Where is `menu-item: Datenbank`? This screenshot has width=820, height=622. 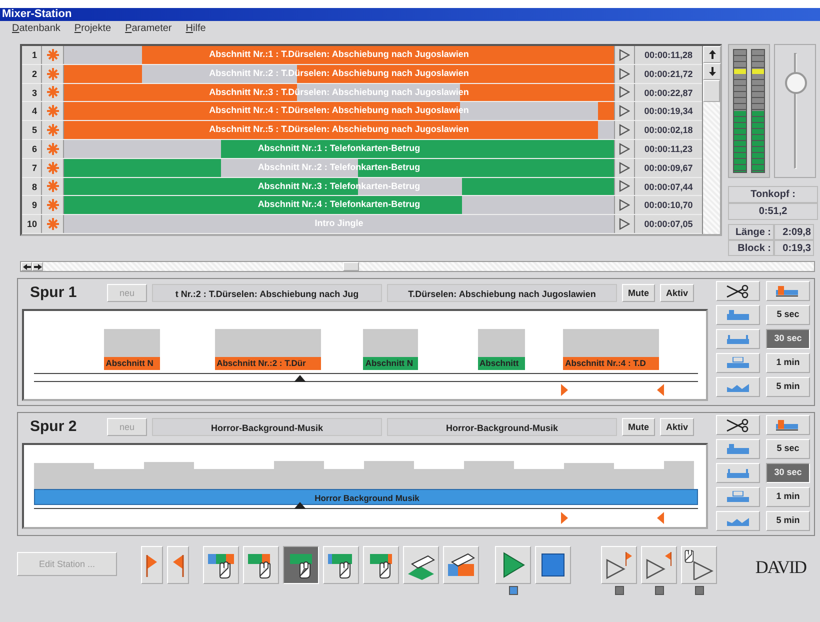 menu-item: Datenbank is located at coordinates (36, 28).